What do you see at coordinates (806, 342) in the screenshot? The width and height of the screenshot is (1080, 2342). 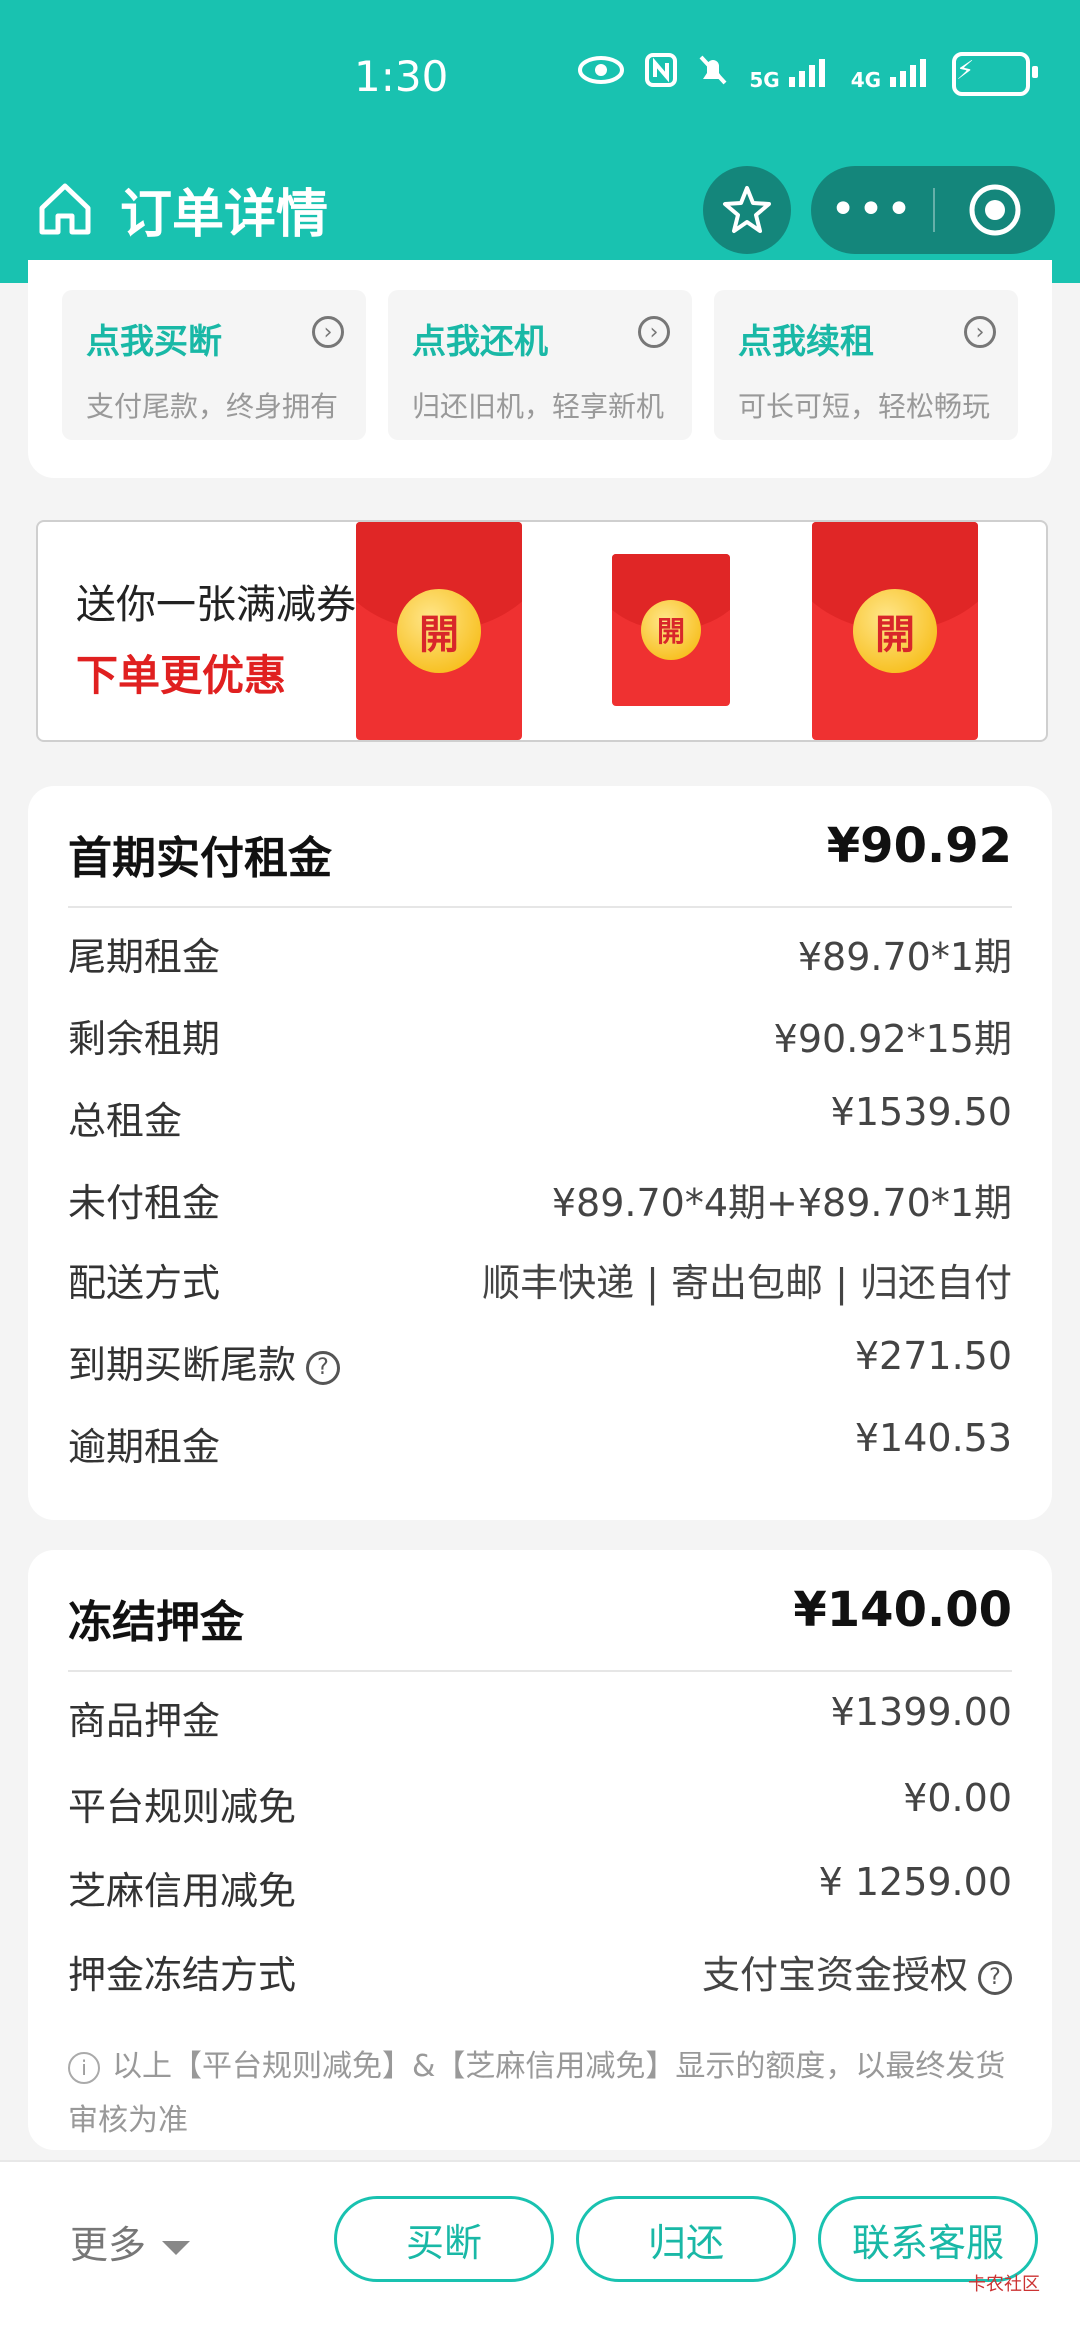 I see `action-title: 点我续租` at bounding box center [806, 342].